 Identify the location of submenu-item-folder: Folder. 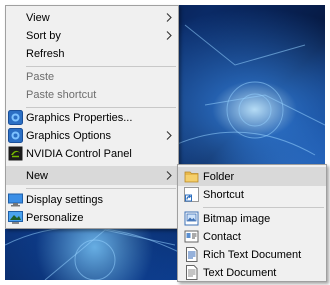
(252, 176).